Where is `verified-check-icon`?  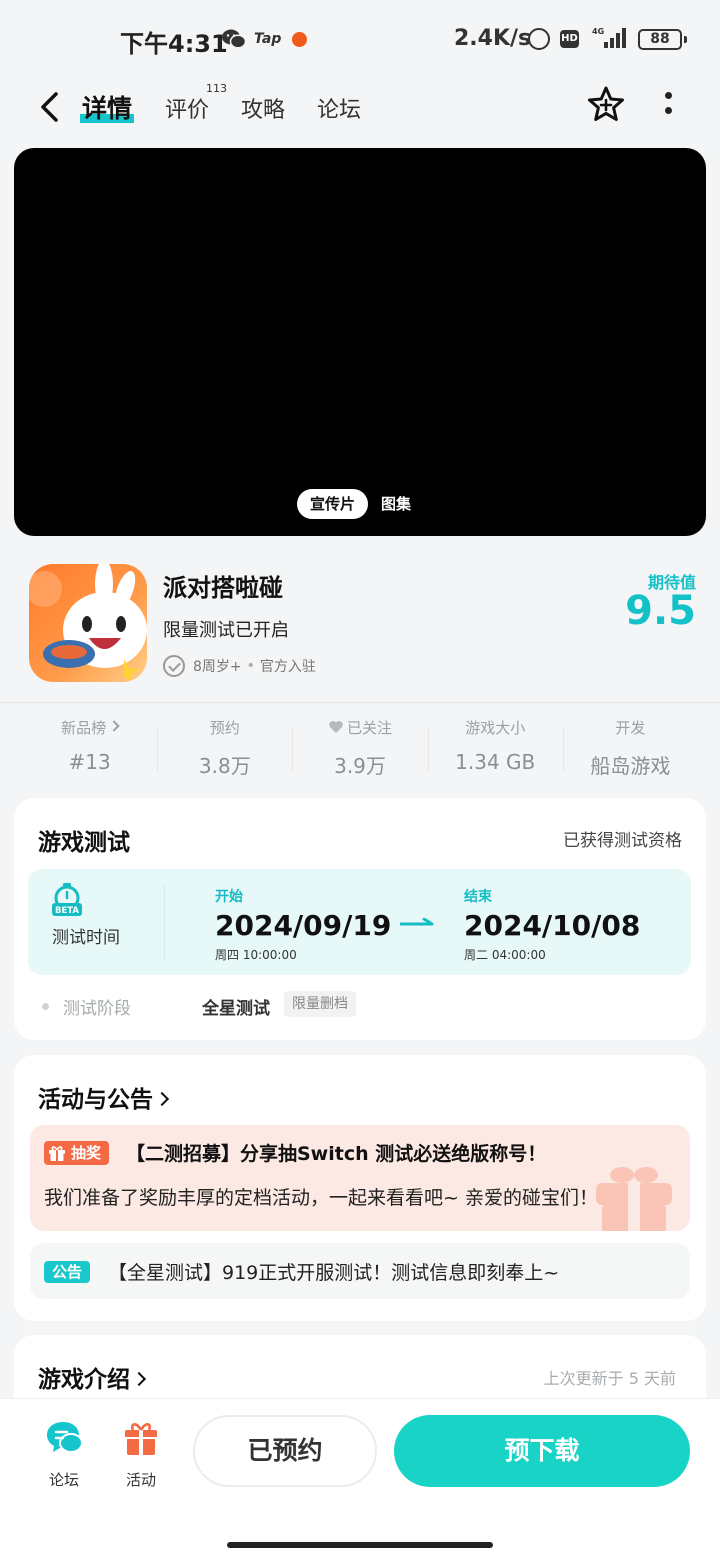 verified-check-icon is located at coordinates (174, 666).